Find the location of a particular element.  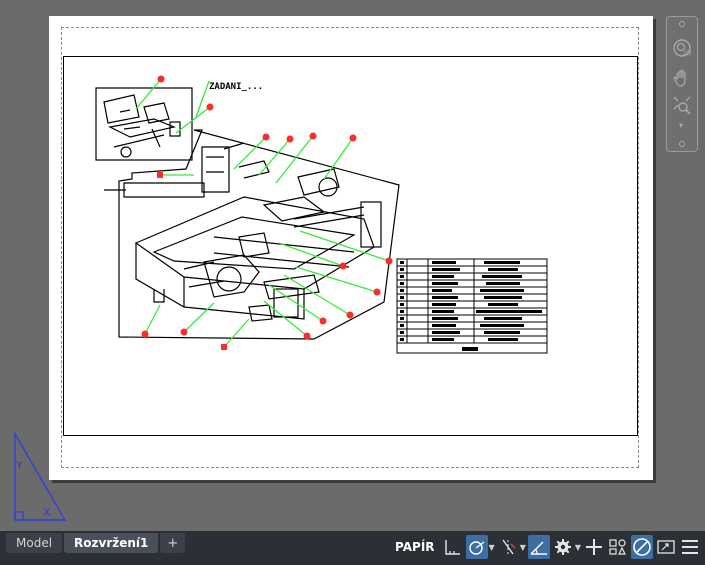

status-toolbar: PAPÍR ▼ ▼ ▼ is located at coordinates (546, 547).